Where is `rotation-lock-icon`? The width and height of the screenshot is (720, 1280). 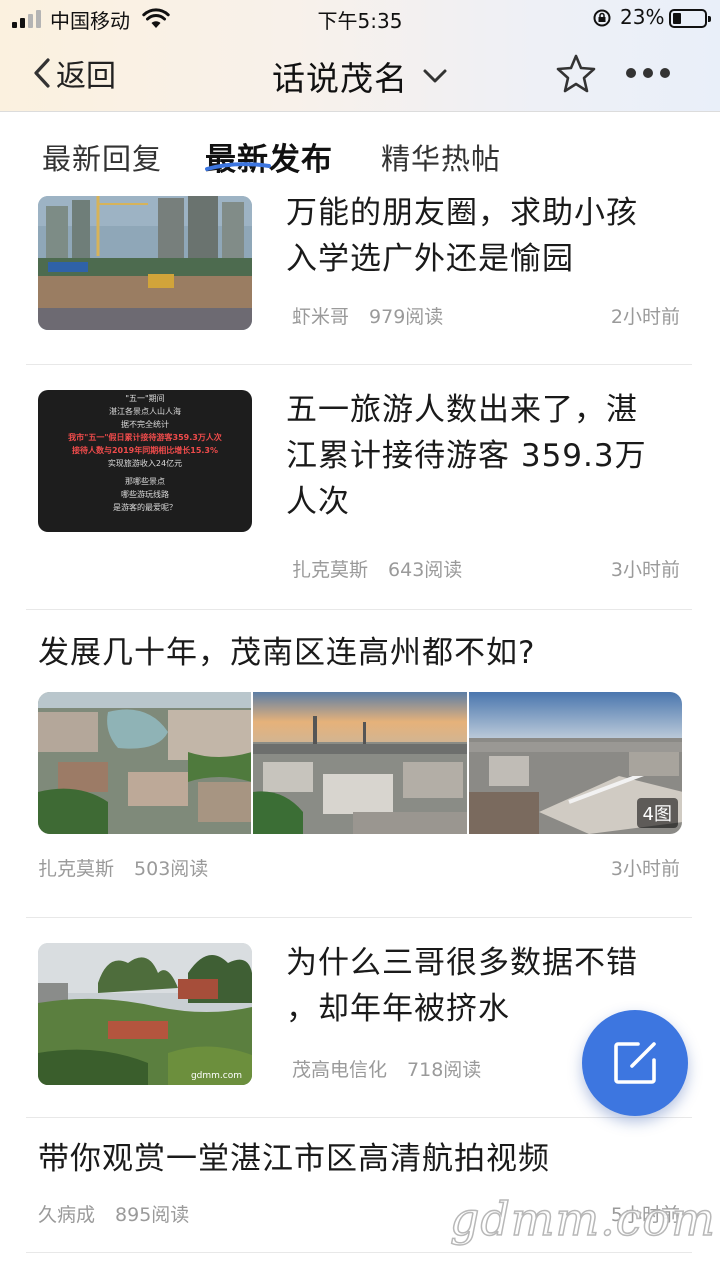 rotation-lock-icon is located at coordinates (602, 18).